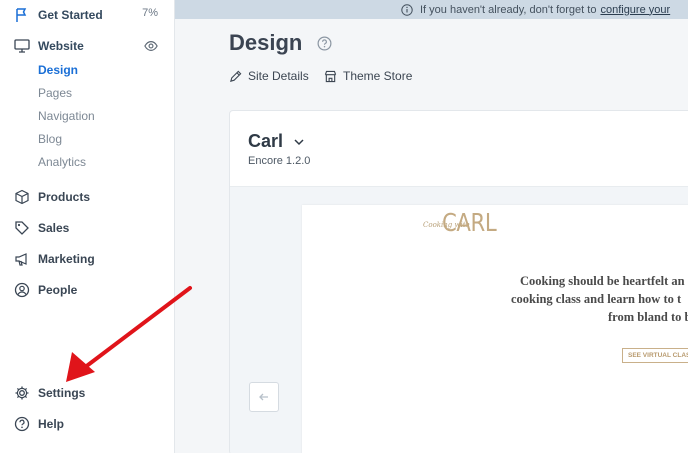  I want to click on gear-icon, so click(22, 393).